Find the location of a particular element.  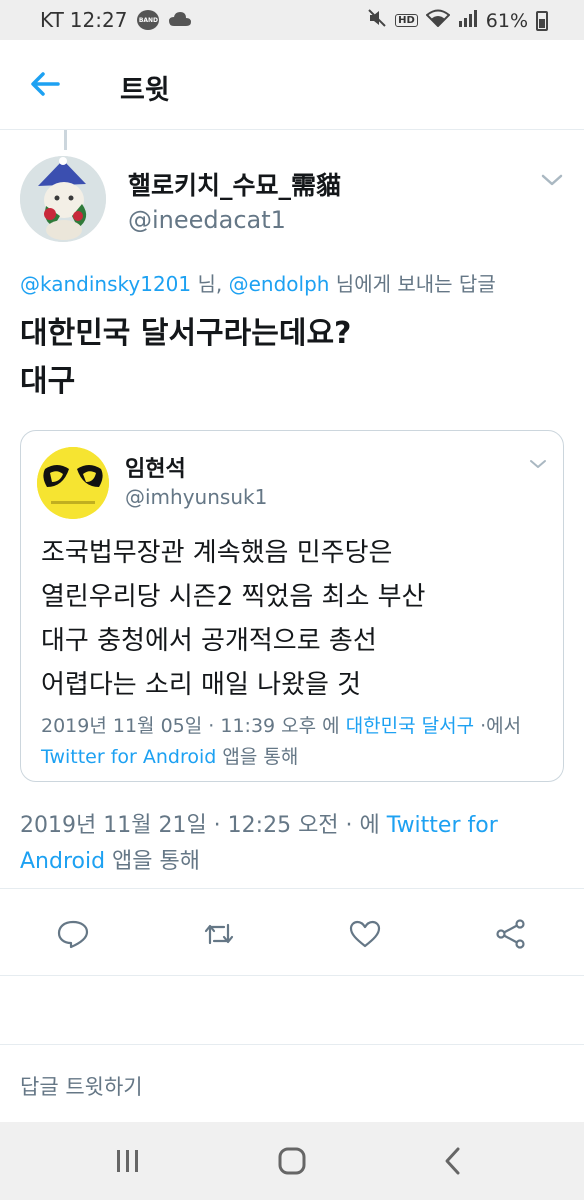

quoted-date: 2019년 11월 05일 is located at coordinates (122, 726).